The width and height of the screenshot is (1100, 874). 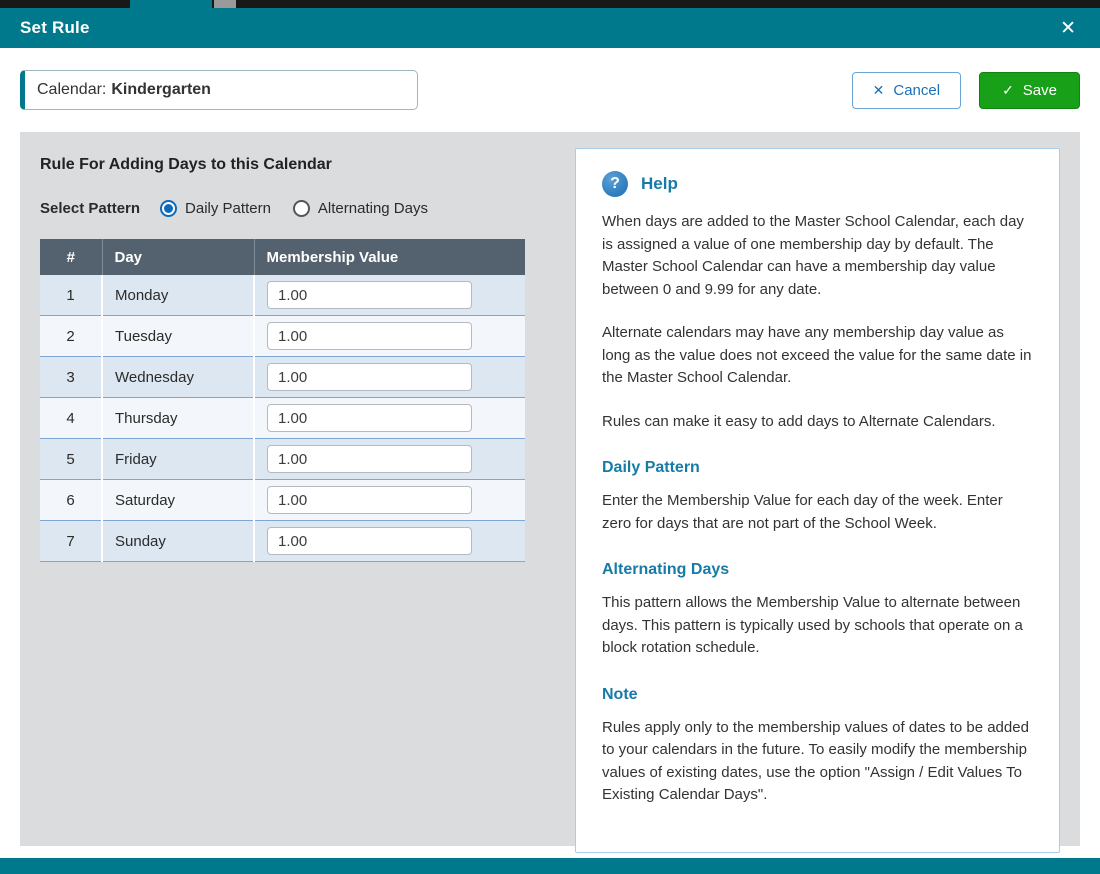 I want to click on close-icon: ✕, so click(x=1068, y=28).